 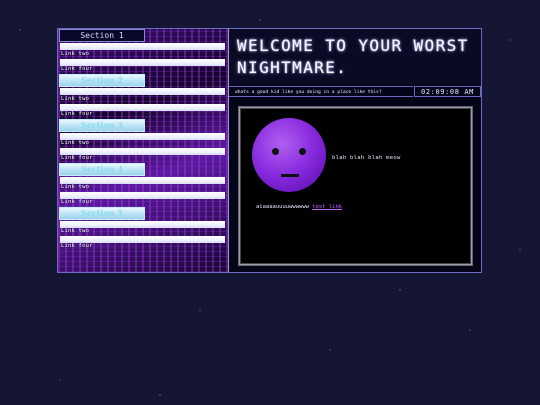 I want to click on section-3-header: Section 3, so click(x=102, y=125).